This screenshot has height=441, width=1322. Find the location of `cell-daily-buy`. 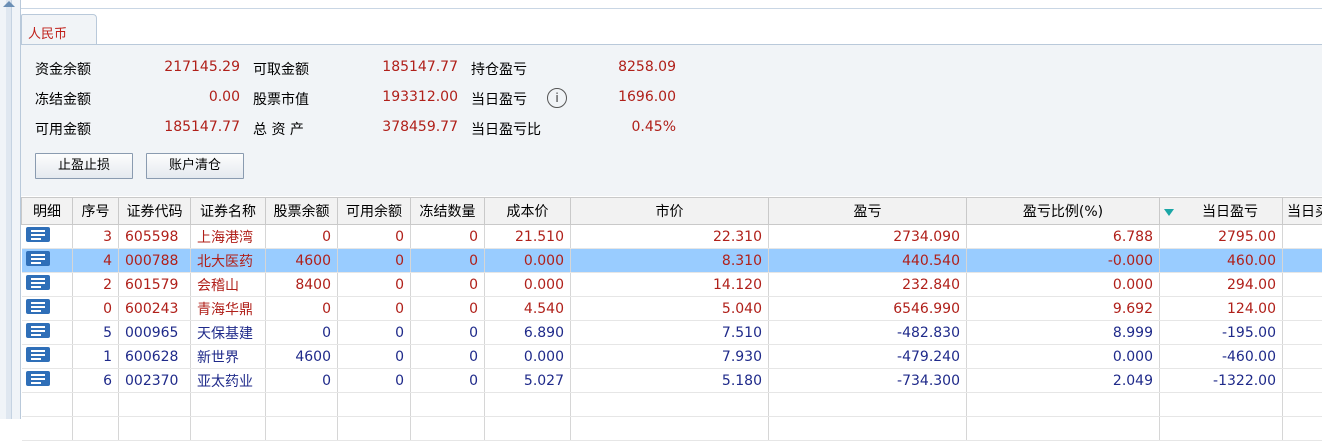

cell-daily-buy is located at coordinates (1302, 237).